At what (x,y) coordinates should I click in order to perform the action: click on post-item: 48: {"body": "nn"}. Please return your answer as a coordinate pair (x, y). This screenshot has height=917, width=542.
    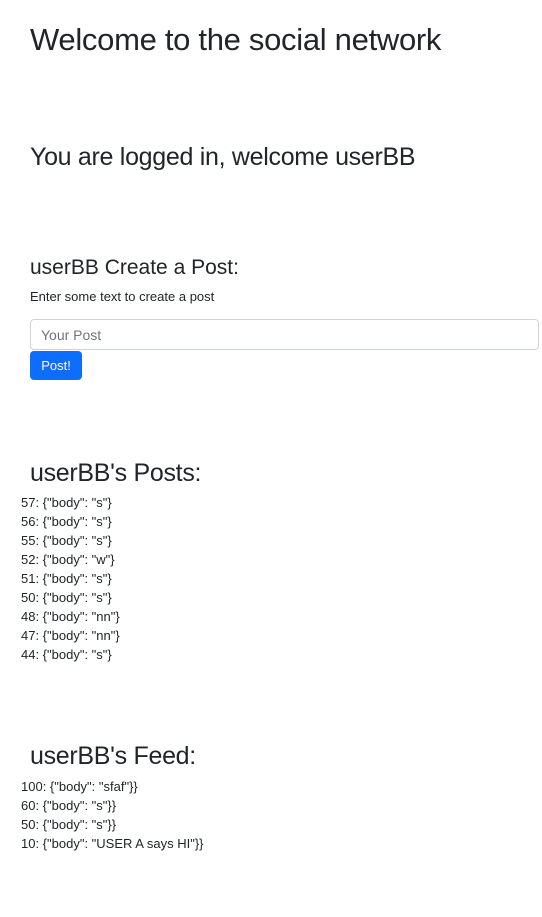
    Looking at the image, I should click on (70, 616).